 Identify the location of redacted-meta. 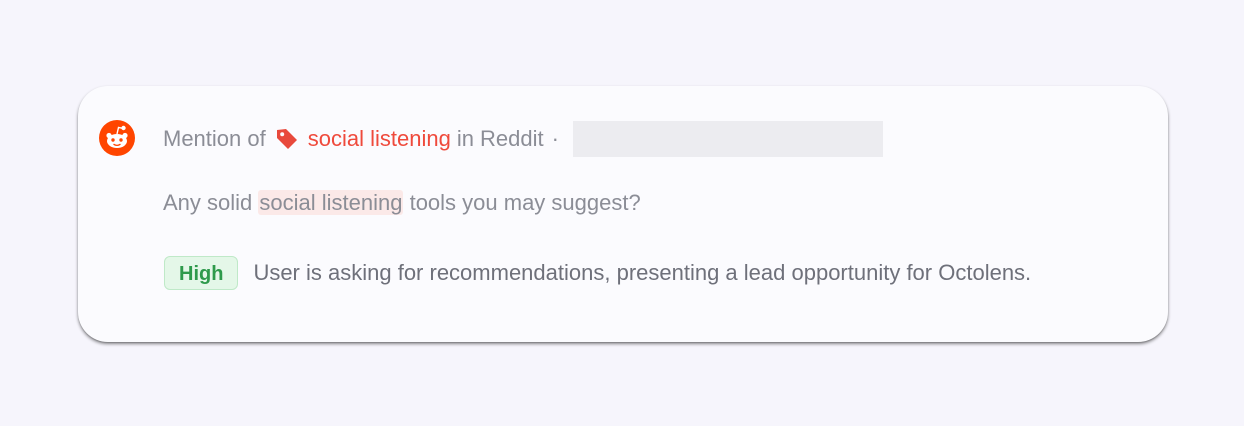
(727, 139).